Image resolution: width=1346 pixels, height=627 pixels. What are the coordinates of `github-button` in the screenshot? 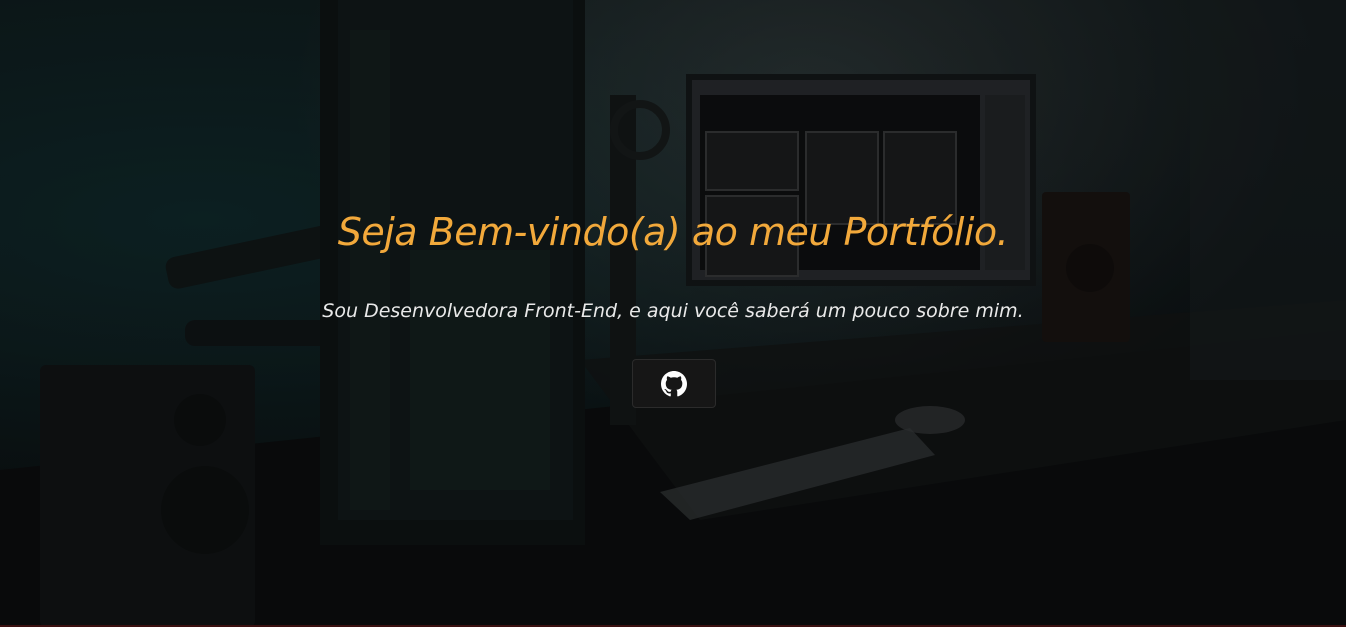 It's located at (674, 383).